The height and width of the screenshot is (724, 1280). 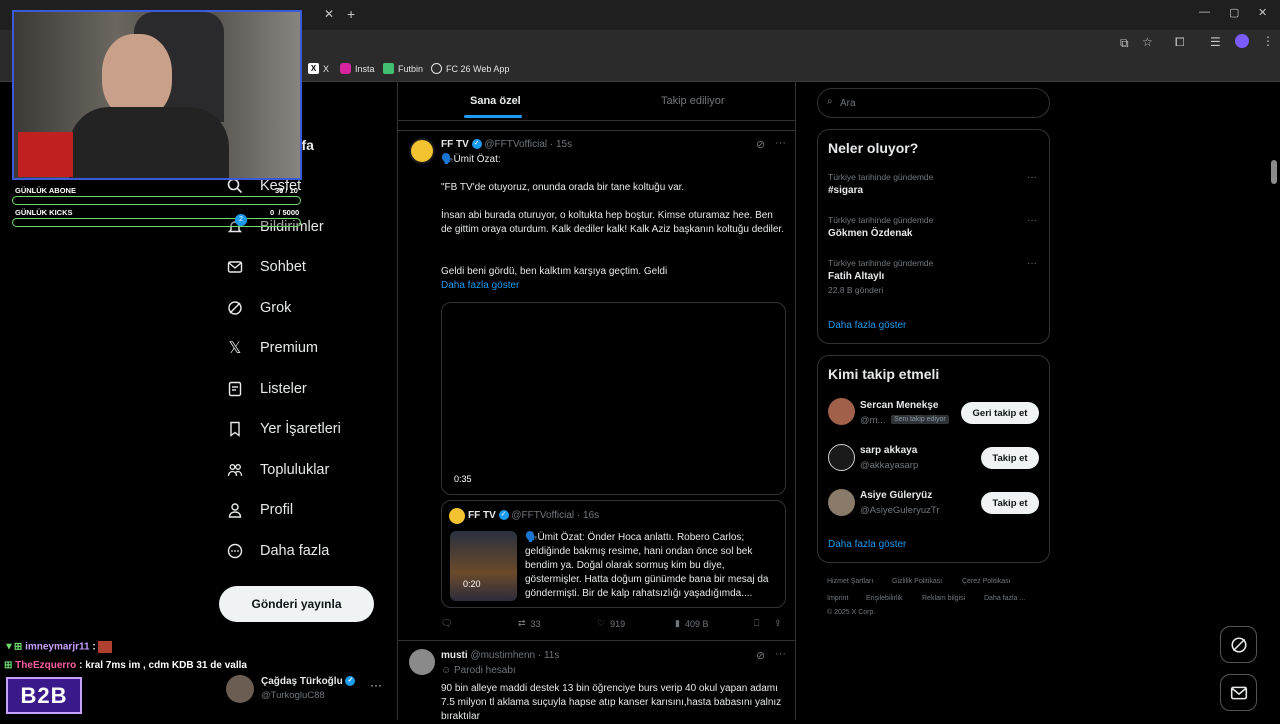 I want to click on retweet-button: ⇄ 33, so click(x=529, y=623).